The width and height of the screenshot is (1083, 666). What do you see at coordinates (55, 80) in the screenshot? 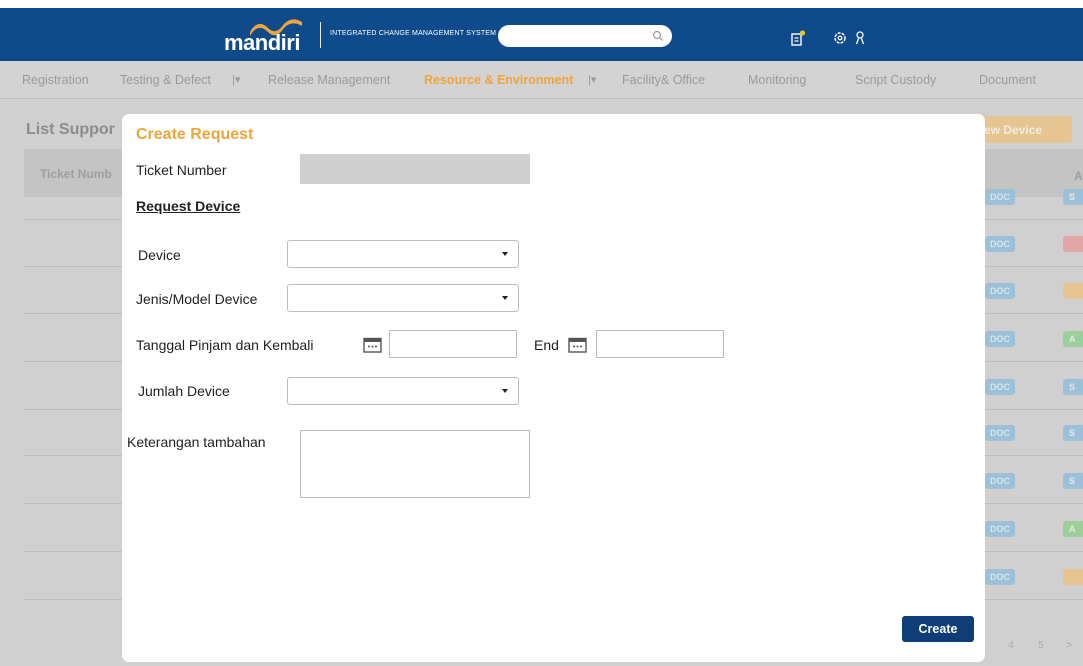
I see `nav-registration: Registration` at bounding box center [55, 80].